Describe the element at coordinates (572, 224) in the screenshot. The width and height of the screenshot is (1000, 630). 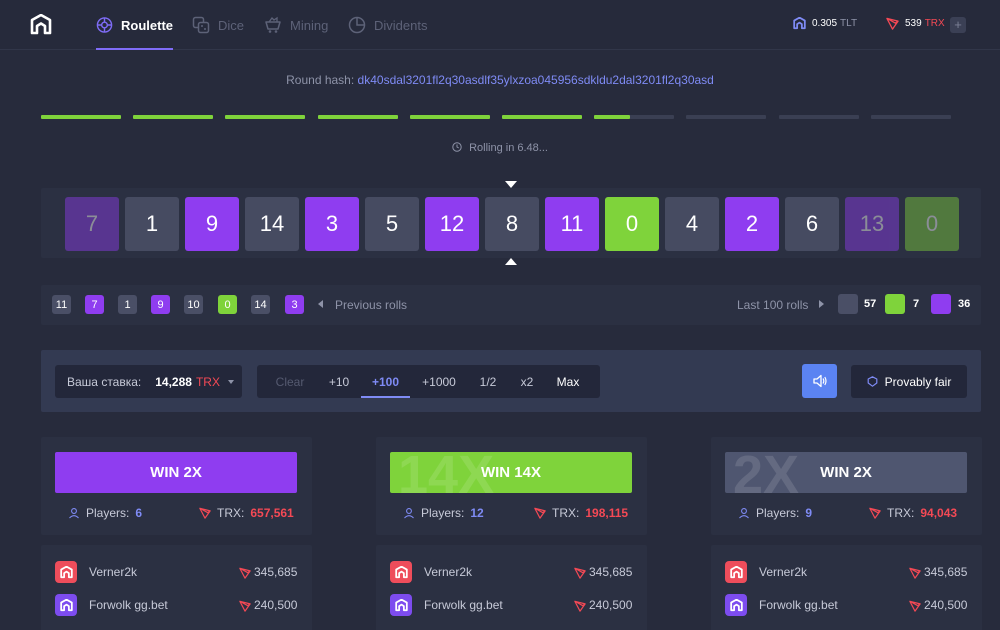
I see `roulette-tile: 11` at that location.